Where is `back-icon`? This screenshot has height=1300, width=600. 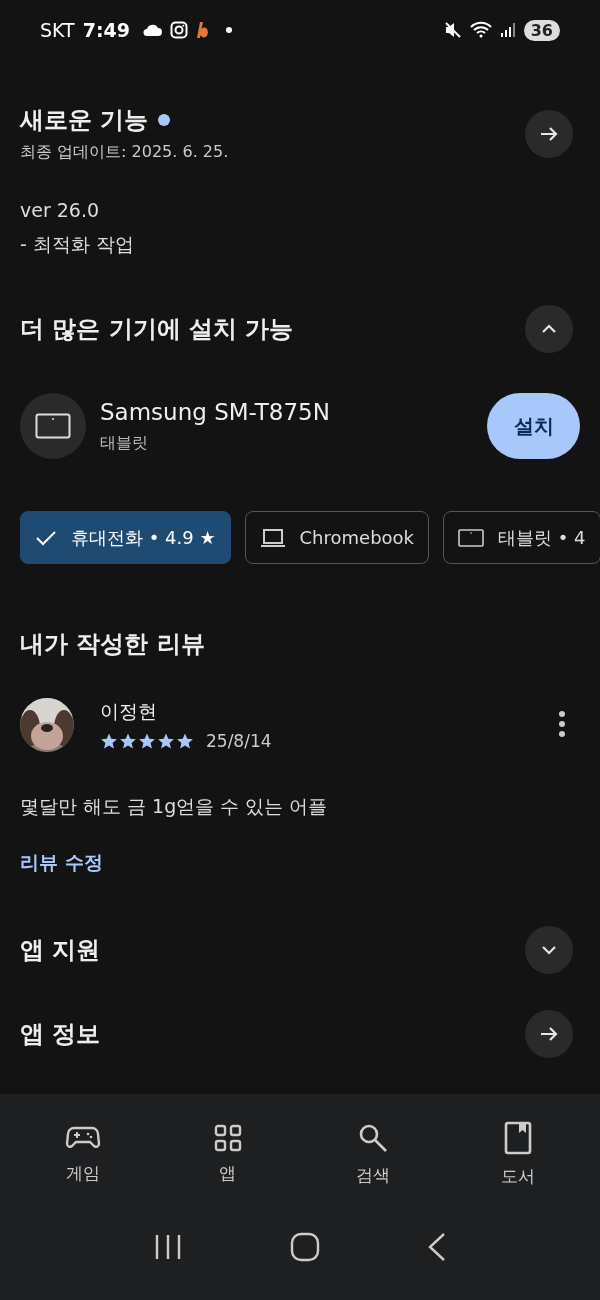
back-icon is located at coordinates (436, 1247).